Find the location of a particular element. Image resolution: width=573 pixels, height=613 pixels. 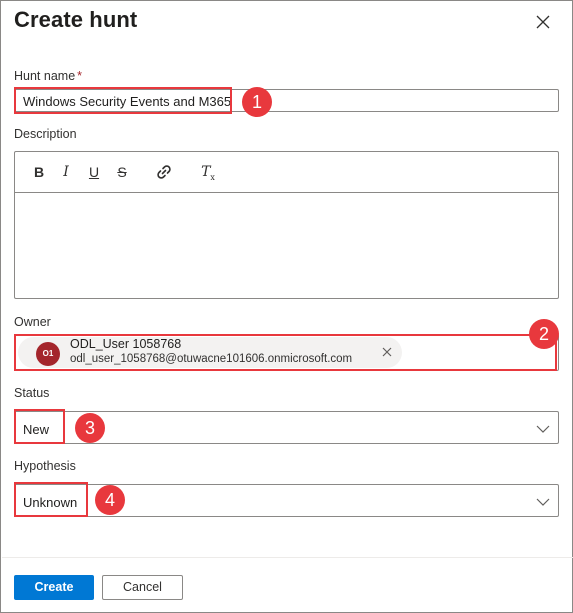

required-marker: * is located at coordinates (80, 76).